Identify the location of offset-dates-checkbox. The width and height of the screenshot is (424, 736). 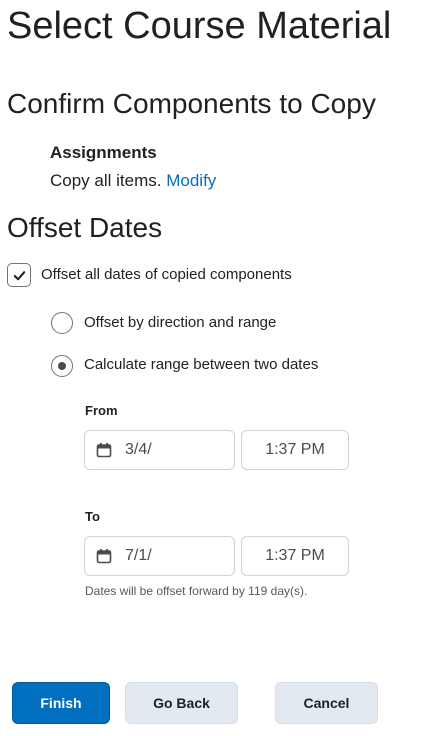
(19, 275).